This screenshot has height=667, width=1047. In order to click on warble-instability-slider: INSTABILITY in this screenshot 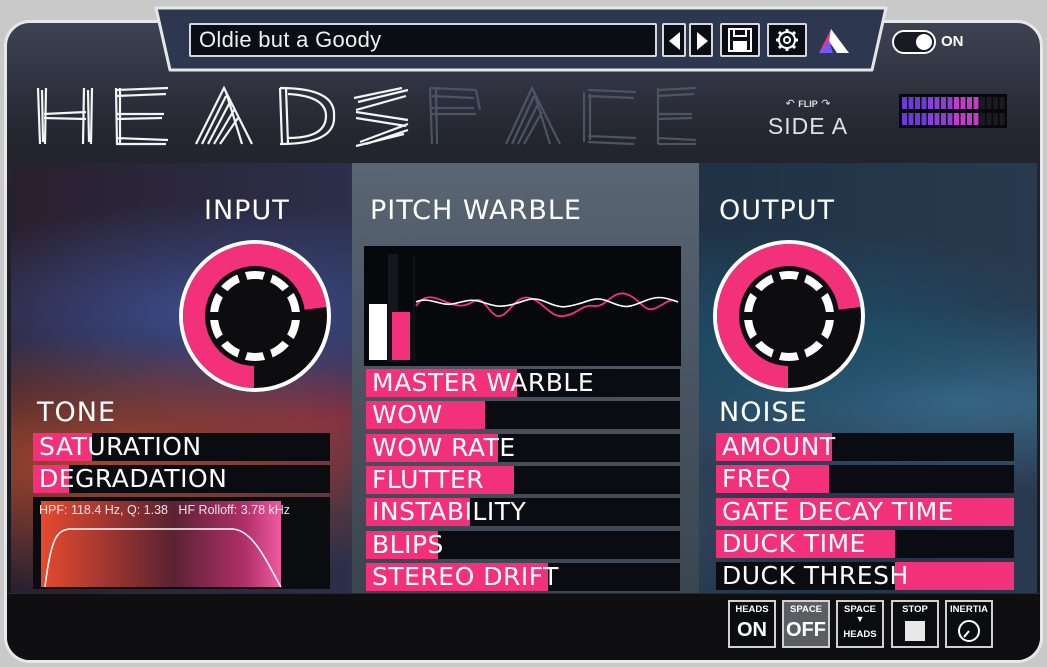, I will do `click(523, 512)`.